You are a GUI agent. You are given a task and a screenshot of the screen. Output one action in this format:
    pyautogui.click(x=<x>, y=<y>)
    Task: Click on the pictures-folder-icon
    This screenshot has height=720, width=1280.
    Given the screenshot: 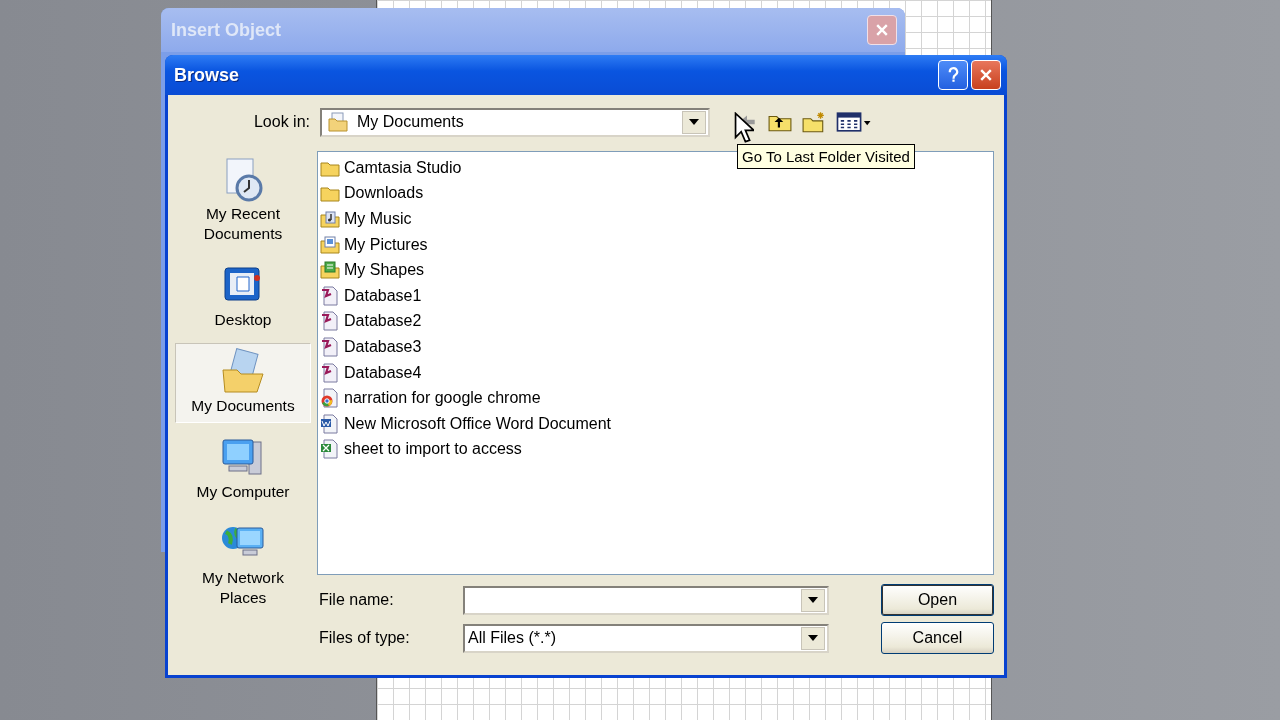 What is the action you would take?
    pyautogui.click(x=330, y=244)
    